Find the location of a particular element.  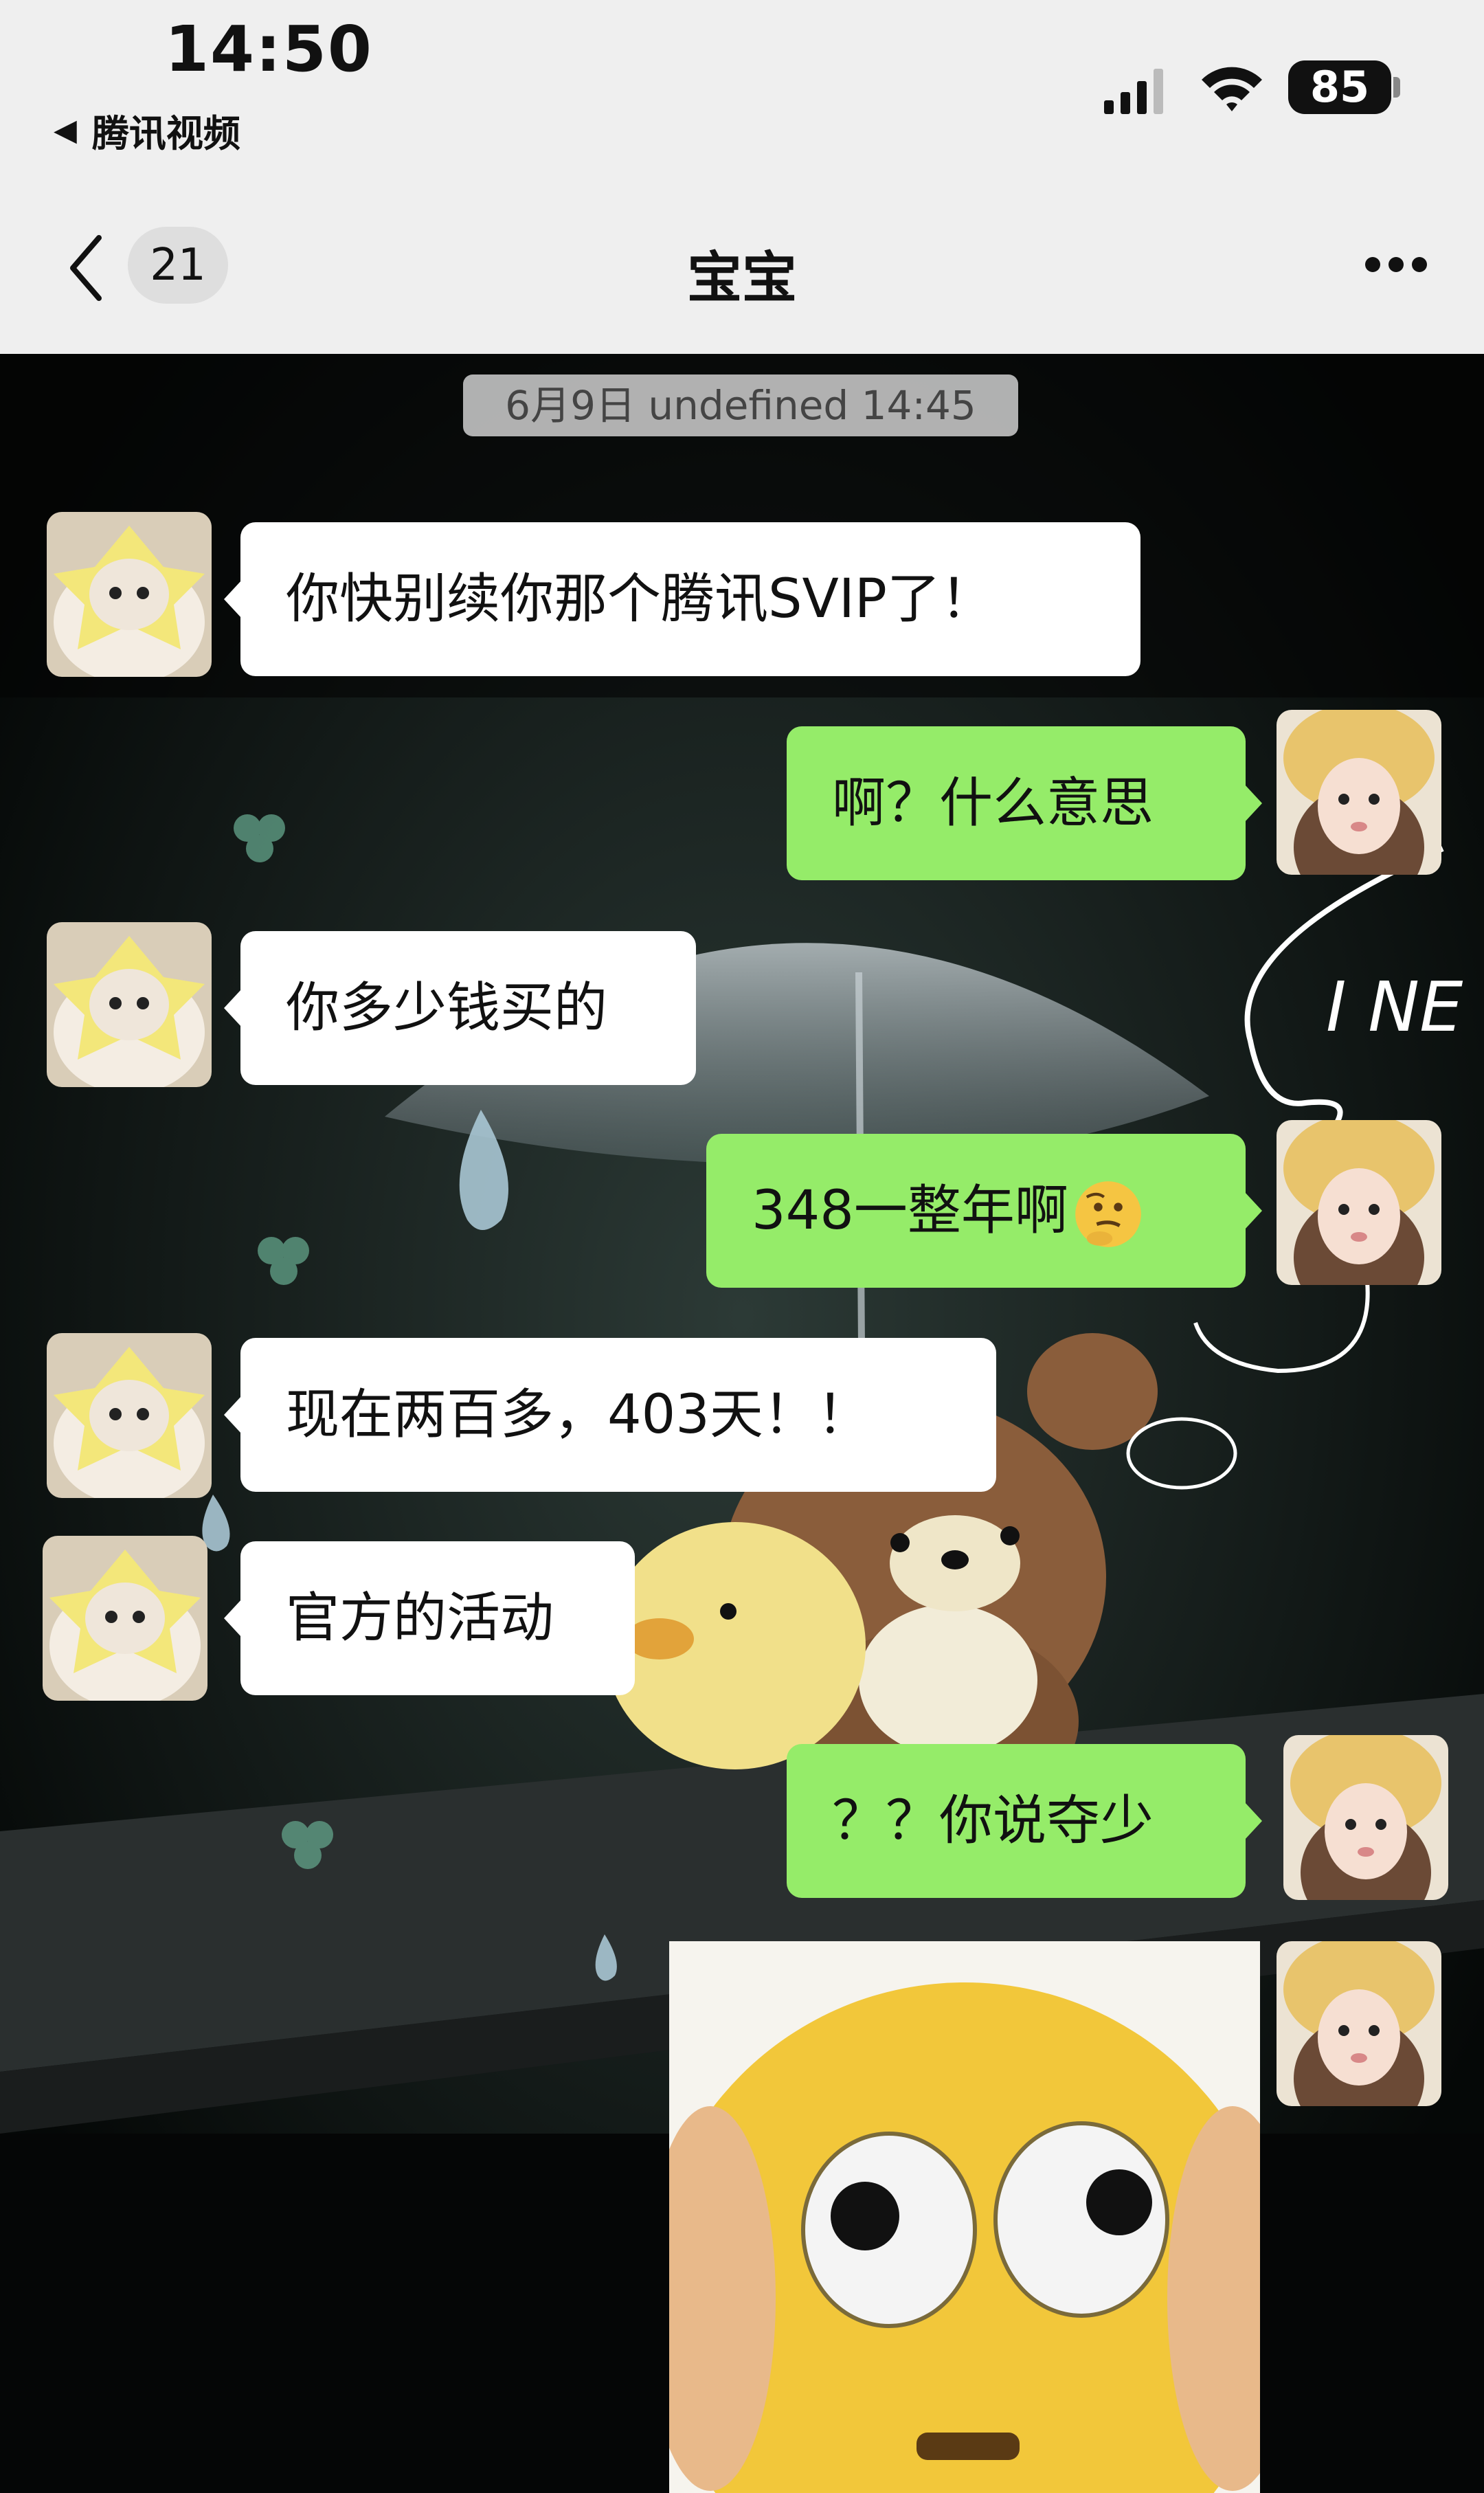

message-bubble-outgoing: 348一整年啊 is located at coordinates (984, 1211).